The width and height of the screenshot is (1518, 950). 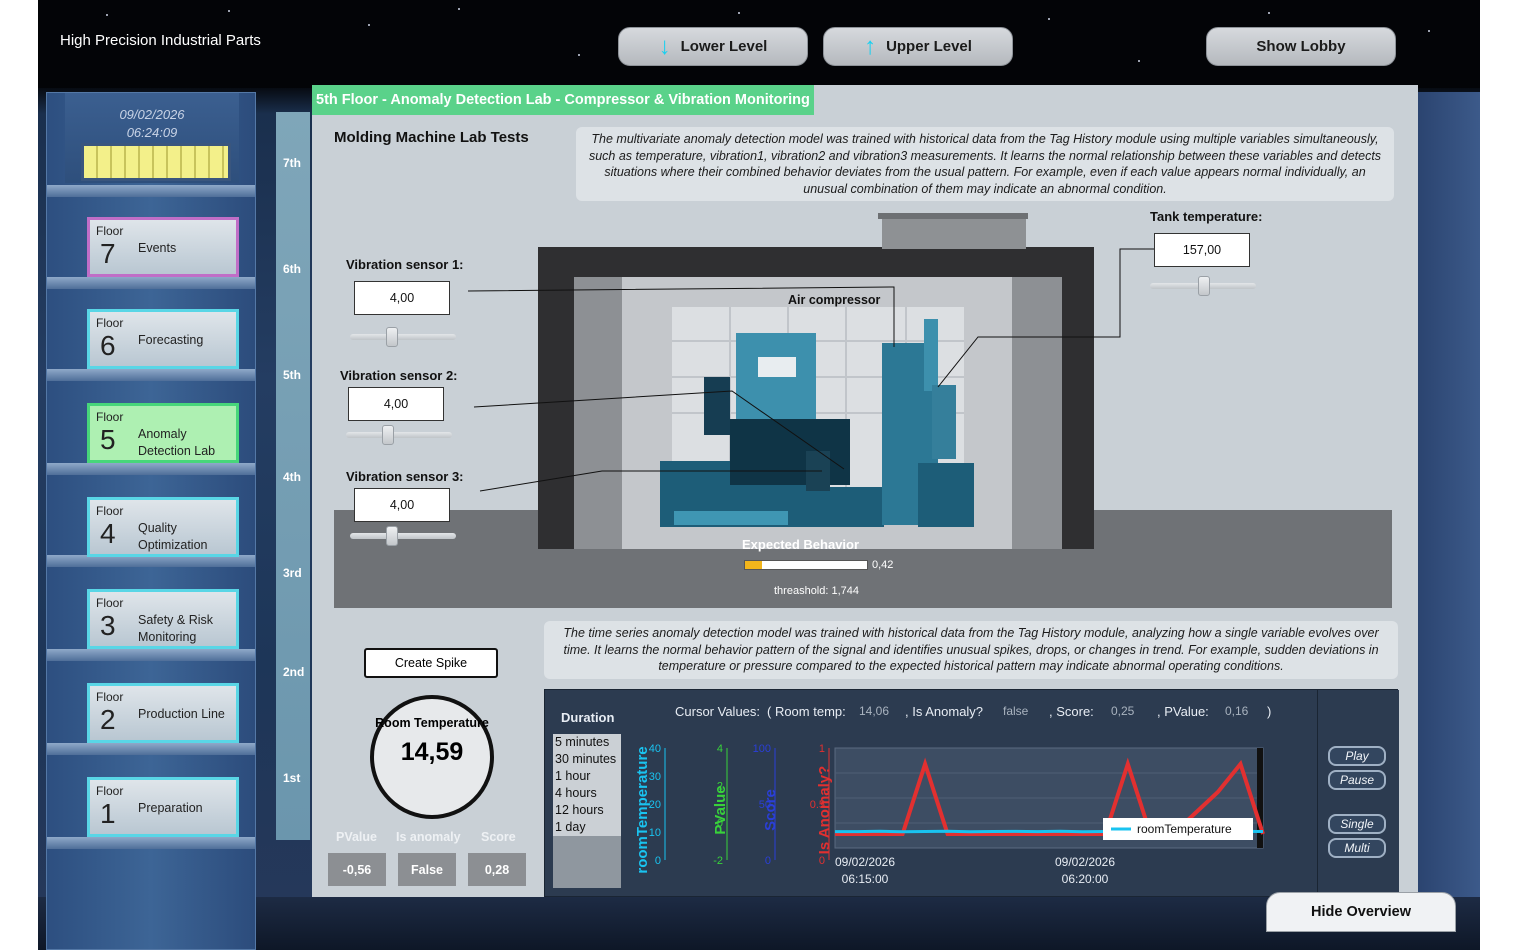 What do you see at coordinates (428, 837) in the screenshot?
I see `is-anomaly-label: Is anomaly` at bounding box center [428, 837].